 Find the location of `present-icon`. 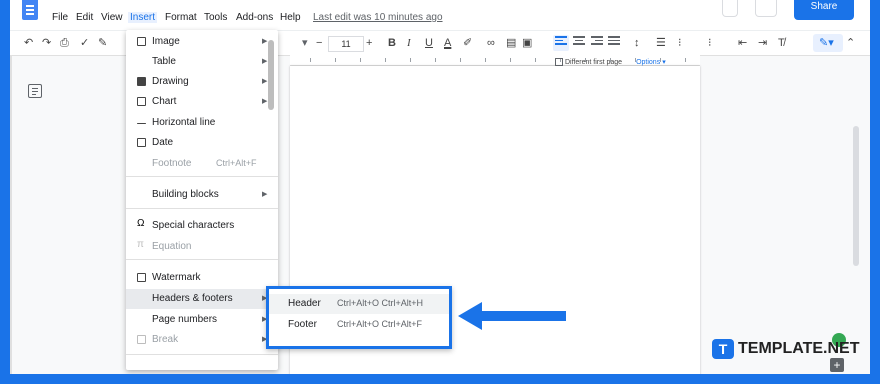

present-icon is located at coordinates (766, 8).